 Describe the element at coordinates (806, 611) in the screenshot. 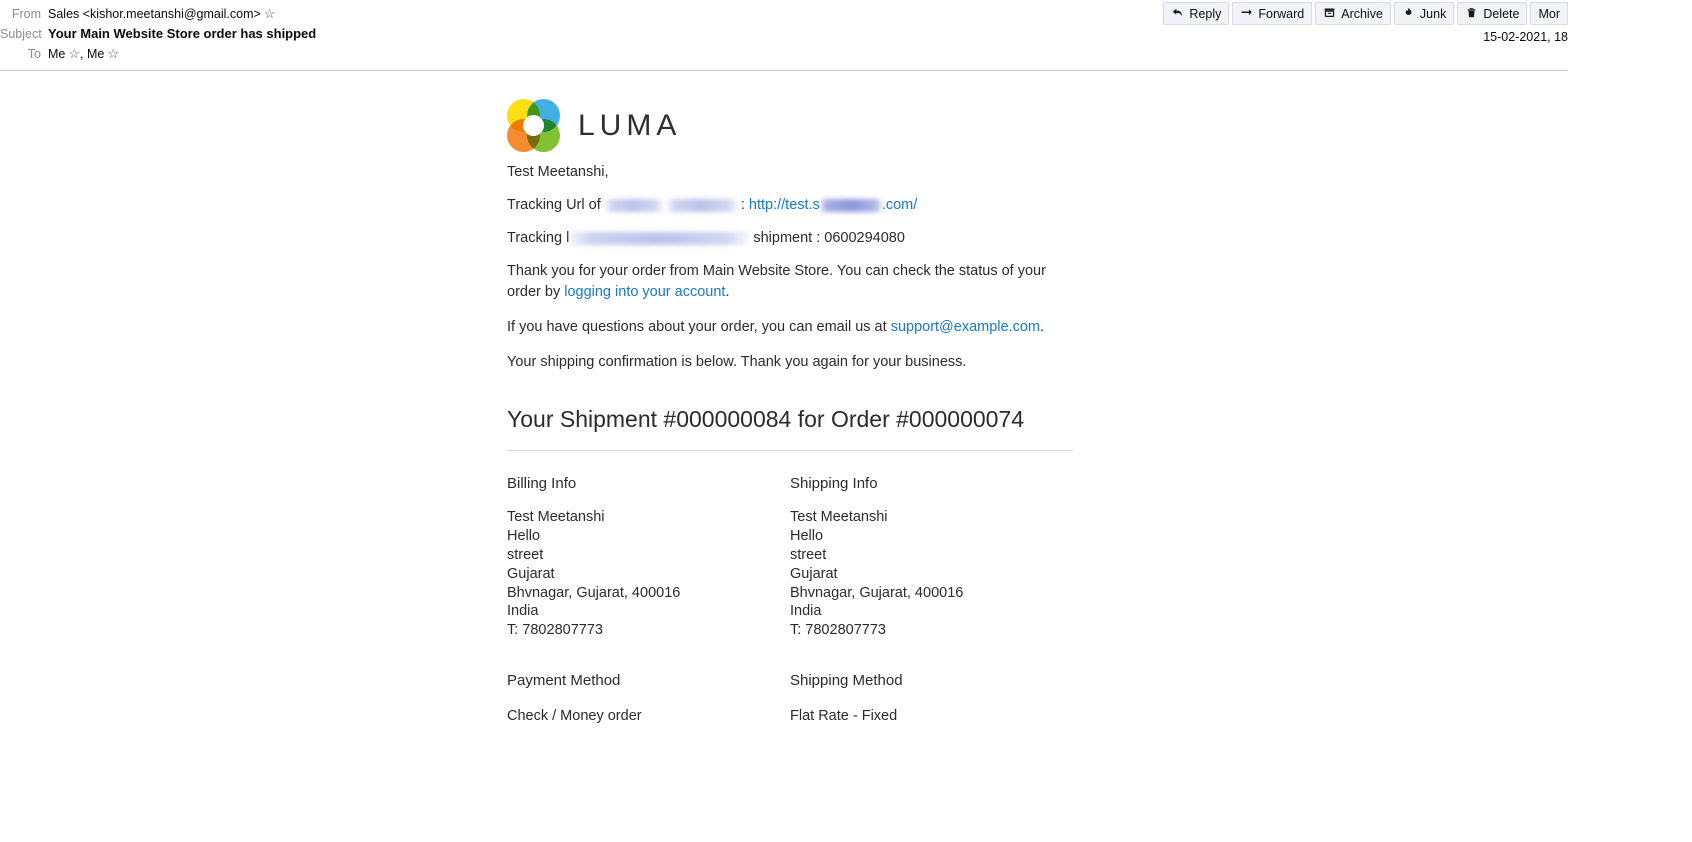

I see `shipping-line: India` at that location.